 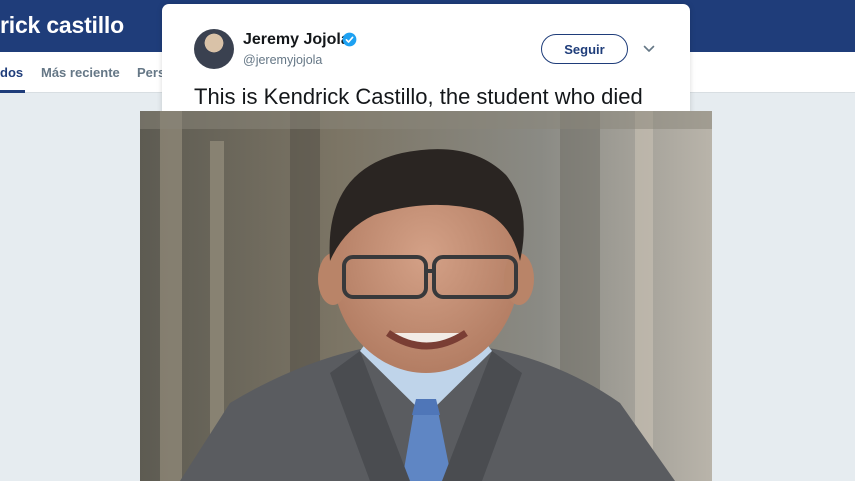 What do you see at coordinates (13, 72) in the screenshot?
I see `tab-top: dos` at bounding box center [13, 72].